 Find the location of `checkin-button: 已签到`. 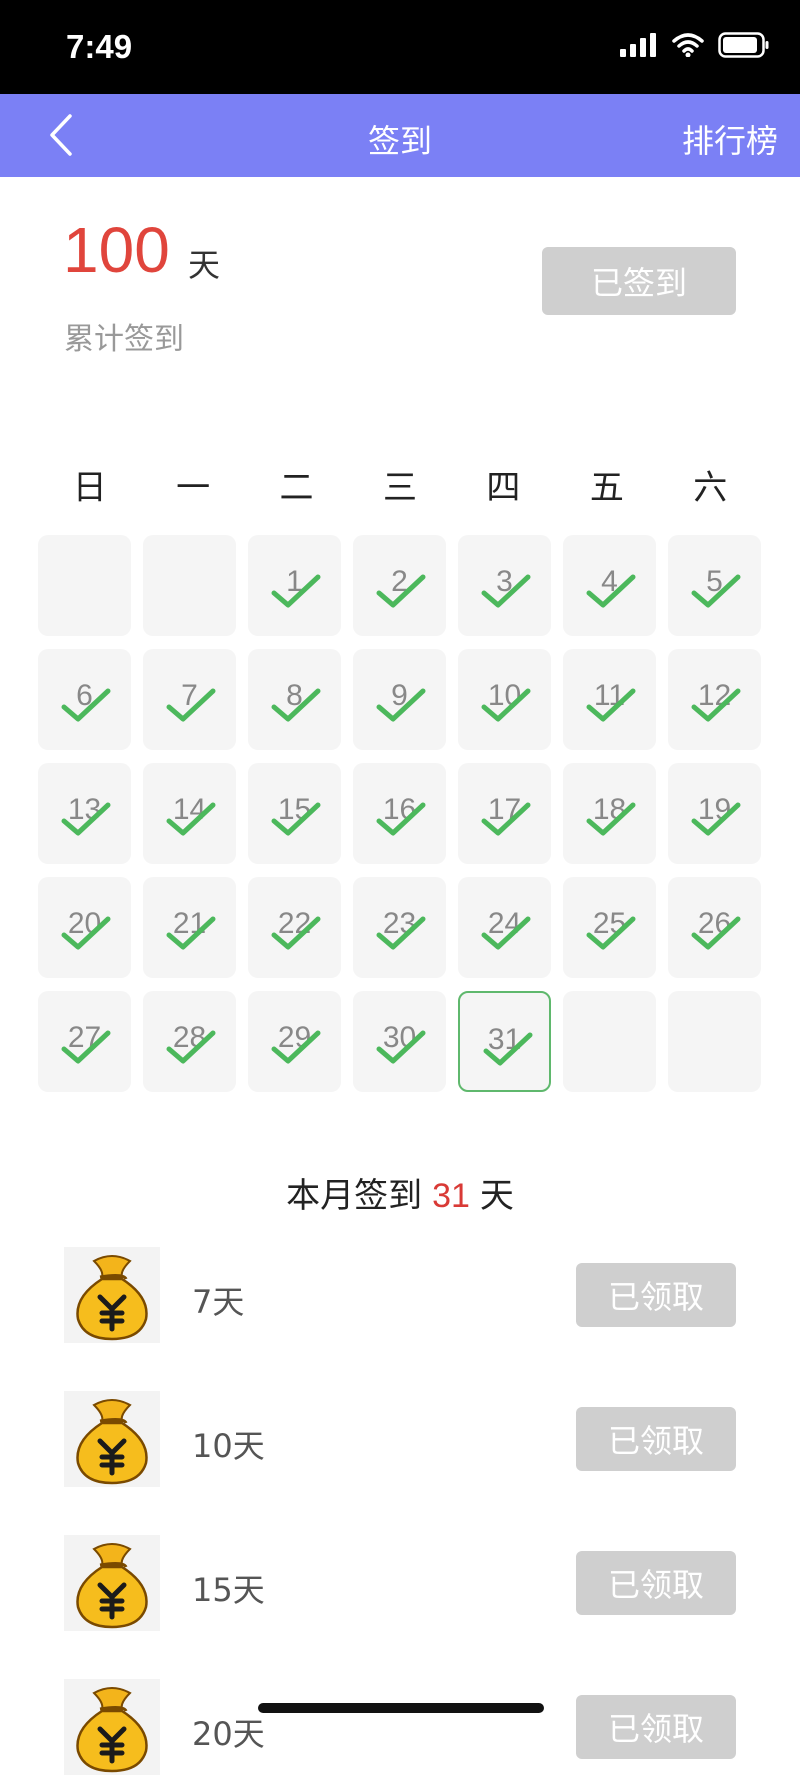

checkin-button: 已签到 is located at coordinates (639, 281).